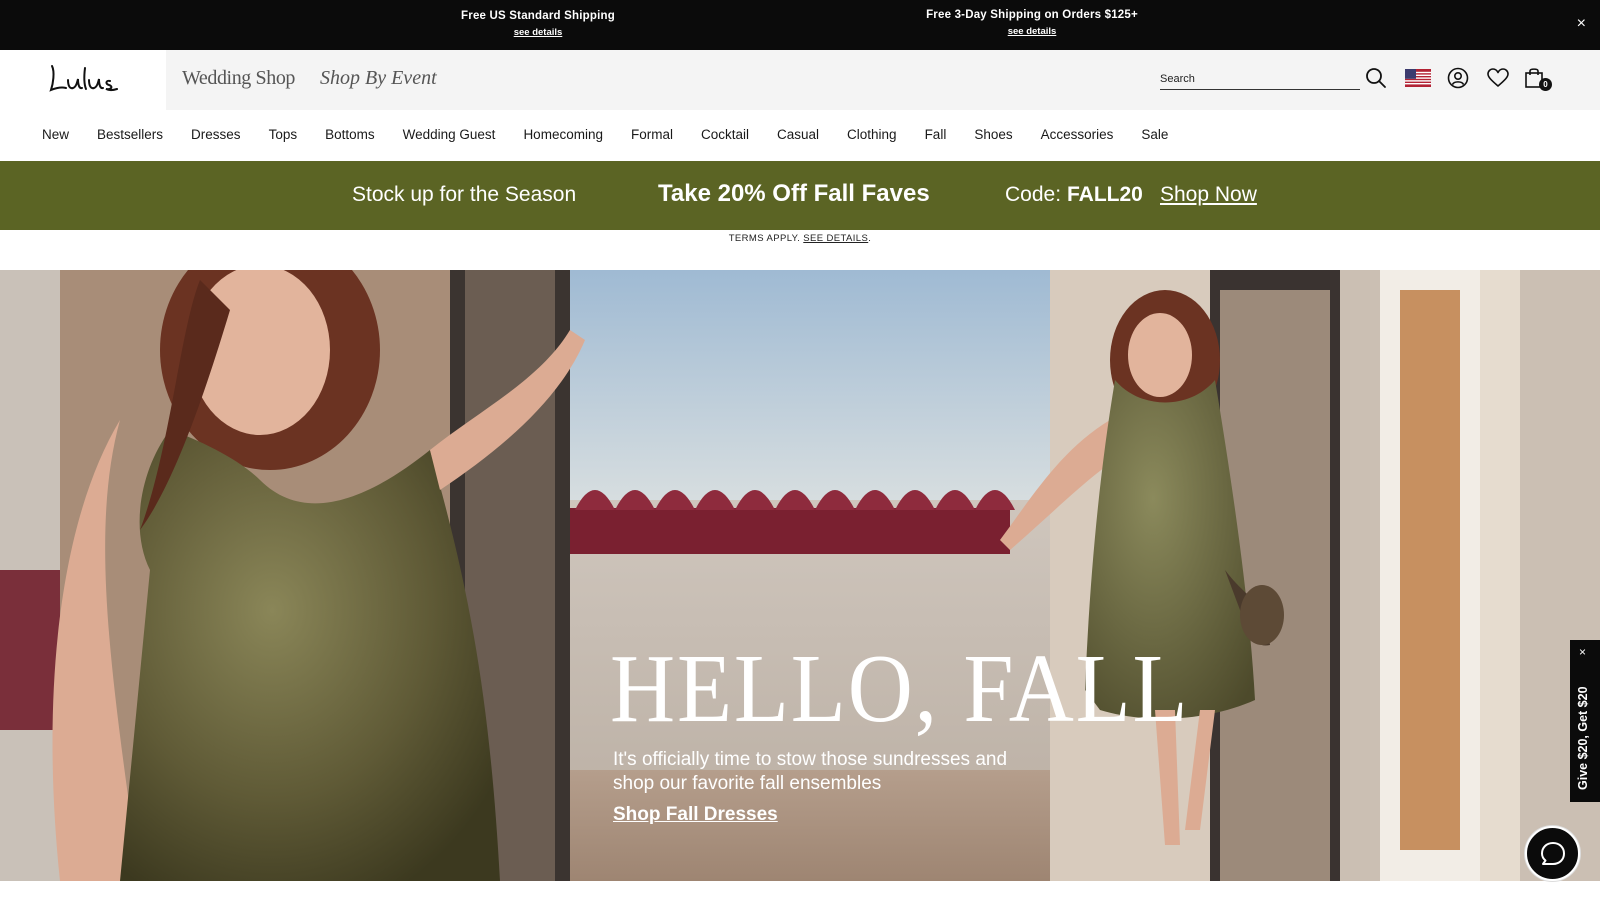 The image size is (1600, 900). I want to click on nav-item-wedding-guest: Wedding Guest, so click(449, 134).